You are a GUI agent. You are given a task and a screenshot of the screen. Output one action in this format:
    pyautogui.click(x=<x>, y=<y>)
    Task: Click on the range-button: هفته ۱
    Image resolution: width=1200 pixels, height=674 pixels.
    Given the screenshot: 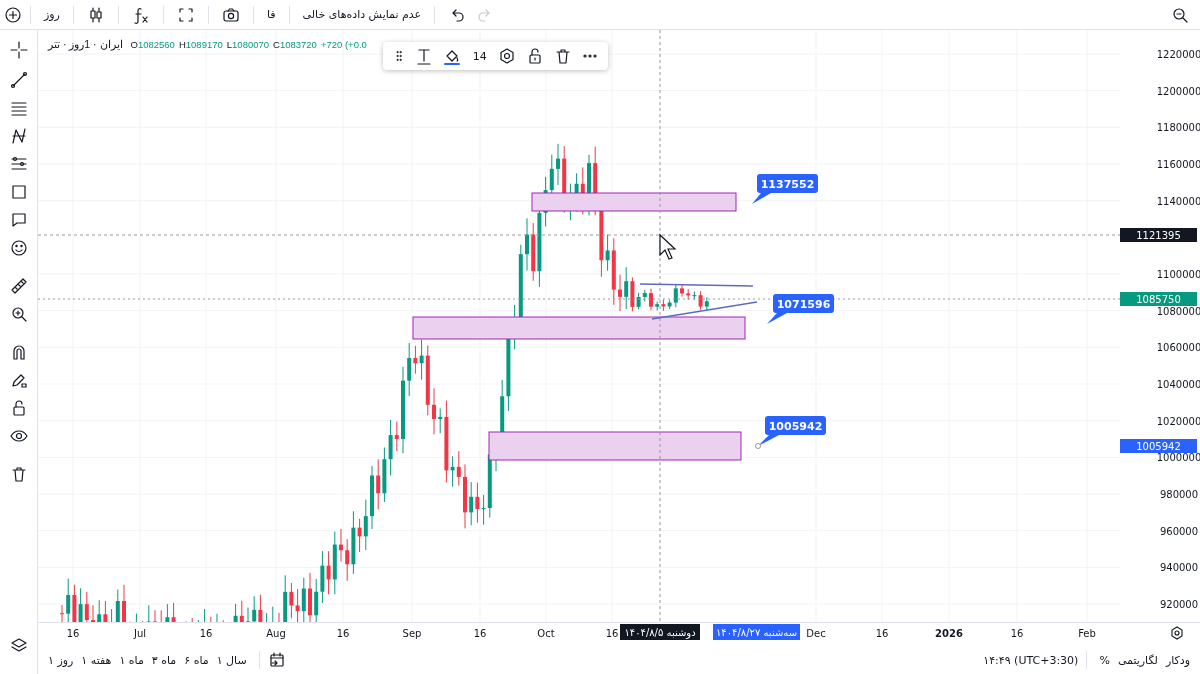 What is the action you would take?
    pyautogui.click(x=96, y=660)
    